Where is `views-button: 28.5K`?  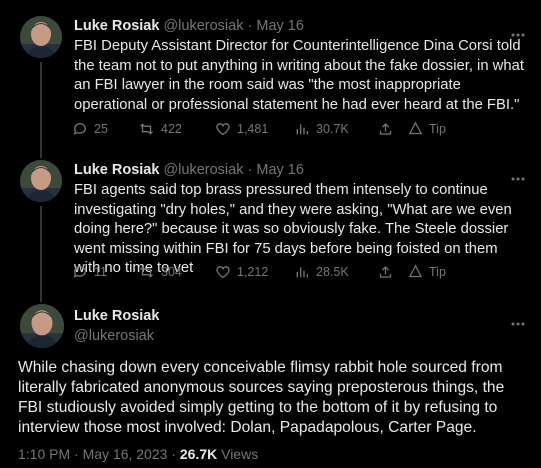 views-button: 28.5K is located at coordinates (321, 272).